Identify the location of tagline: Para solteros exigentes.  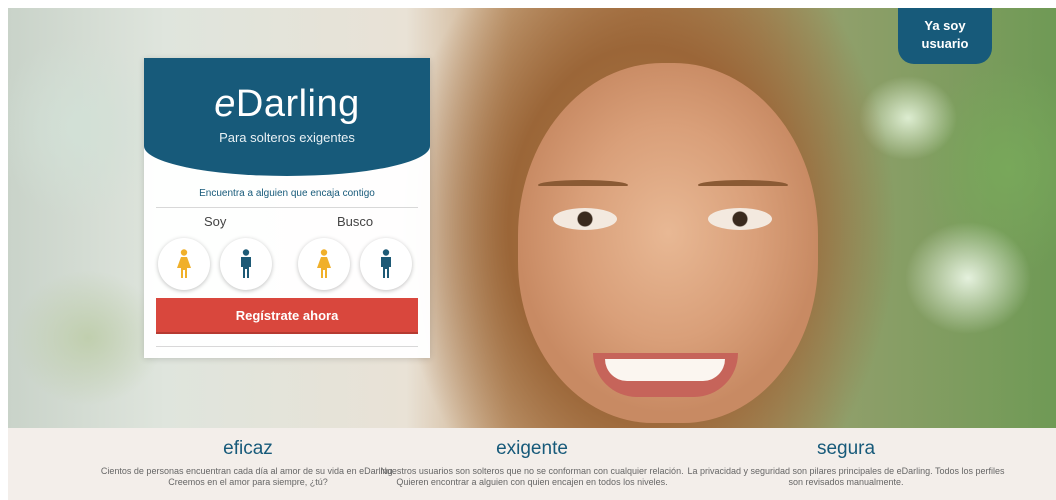
(287, 137).